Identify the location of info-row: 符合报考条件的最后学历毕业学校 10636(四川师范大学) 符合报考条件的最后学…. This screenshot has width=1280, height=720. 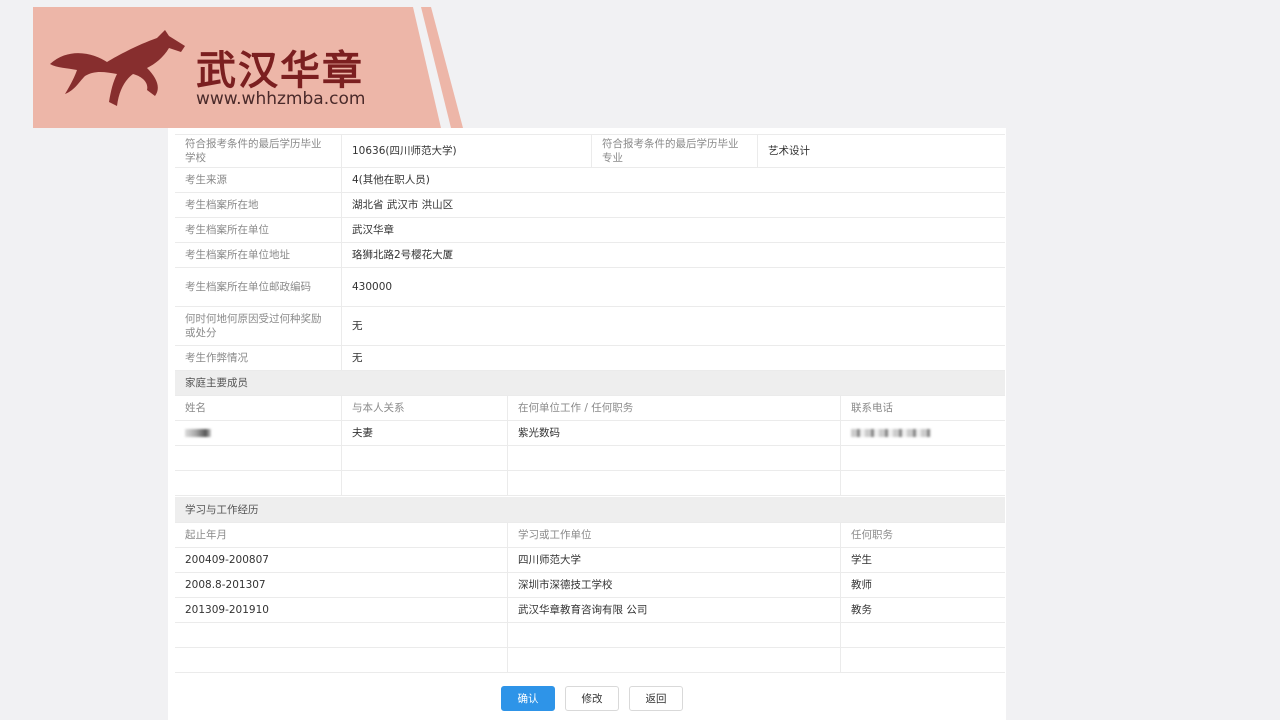
(590, 151).